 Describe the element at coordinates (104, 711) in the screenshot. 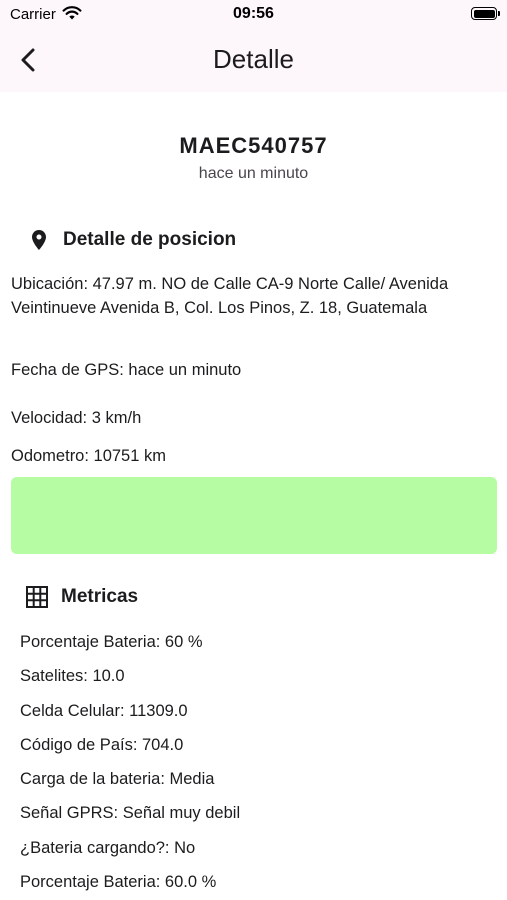

I see `metric-item: Celda Celular: 11309.0` at that location.